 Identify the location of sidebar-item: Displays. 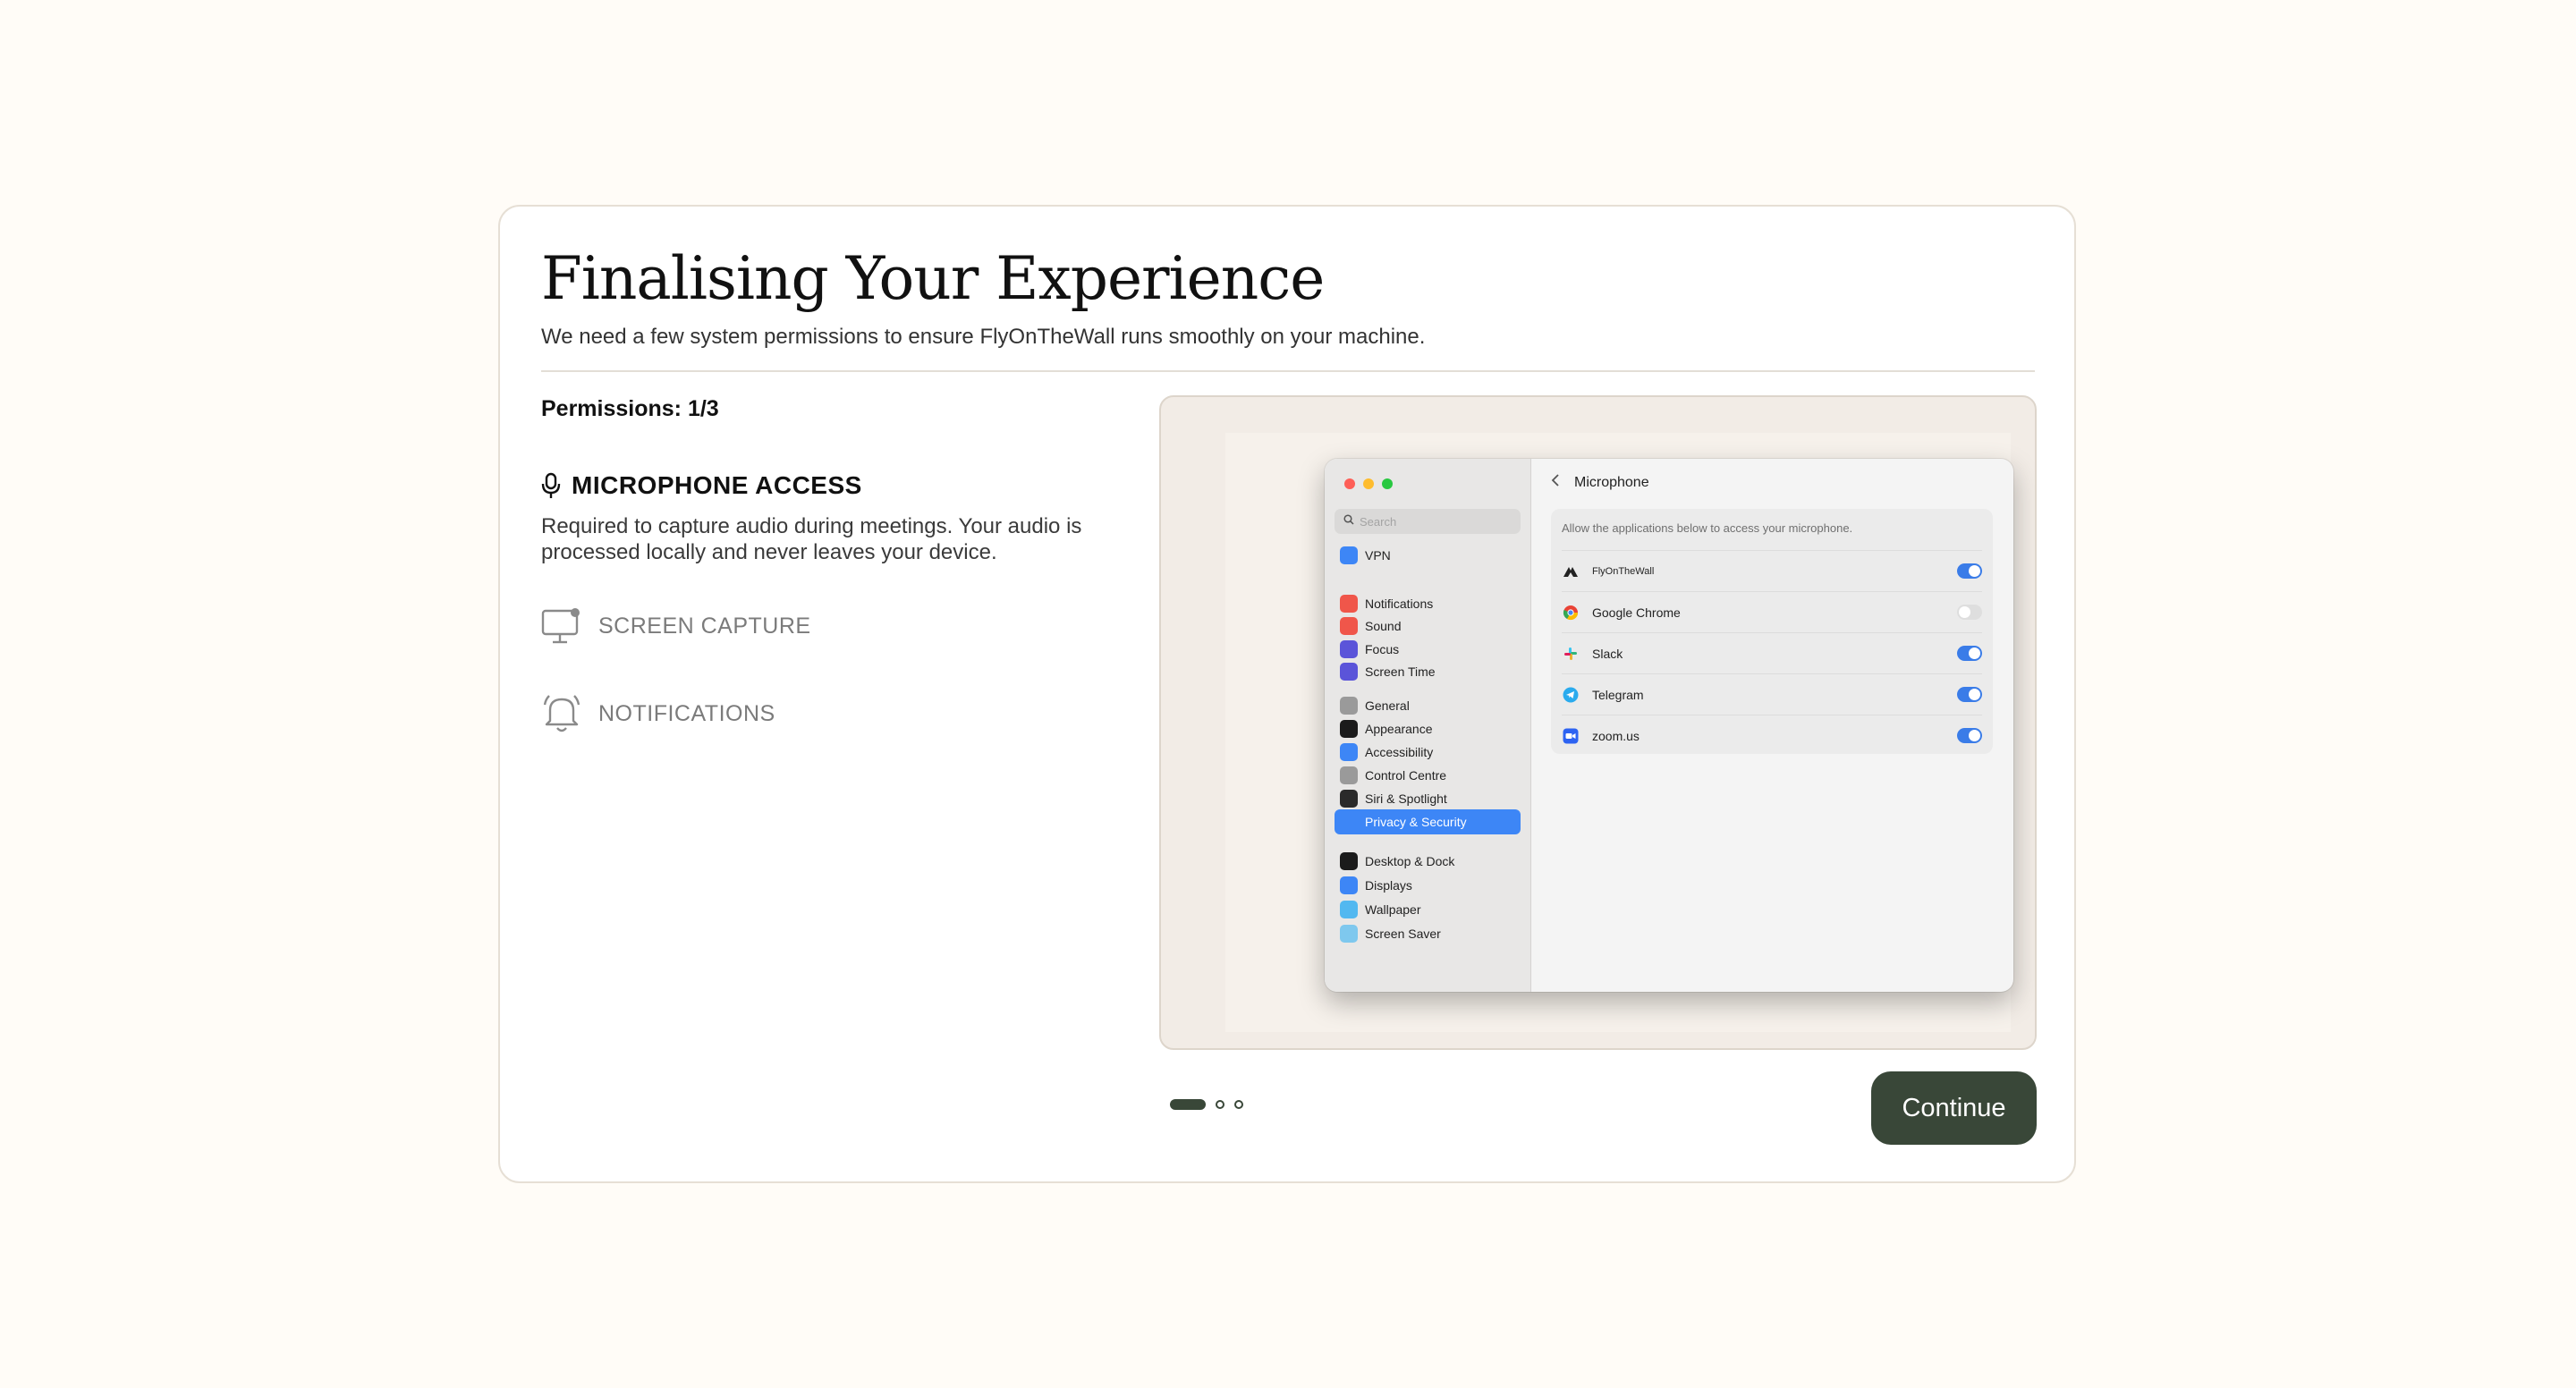
(1428, 886).